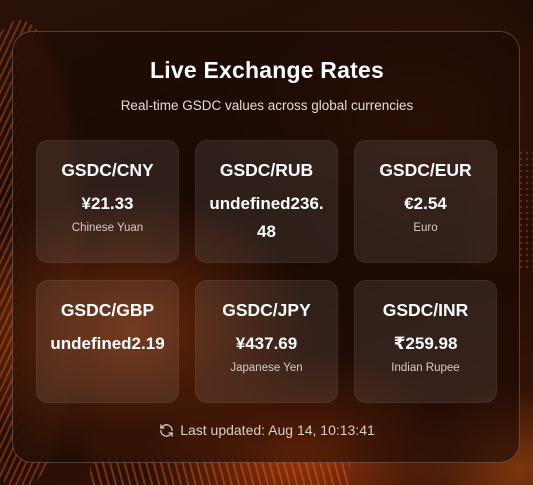 The image size is (533, 485). I want to click on page-title: Live Exchange Rates, so click(267, 70).